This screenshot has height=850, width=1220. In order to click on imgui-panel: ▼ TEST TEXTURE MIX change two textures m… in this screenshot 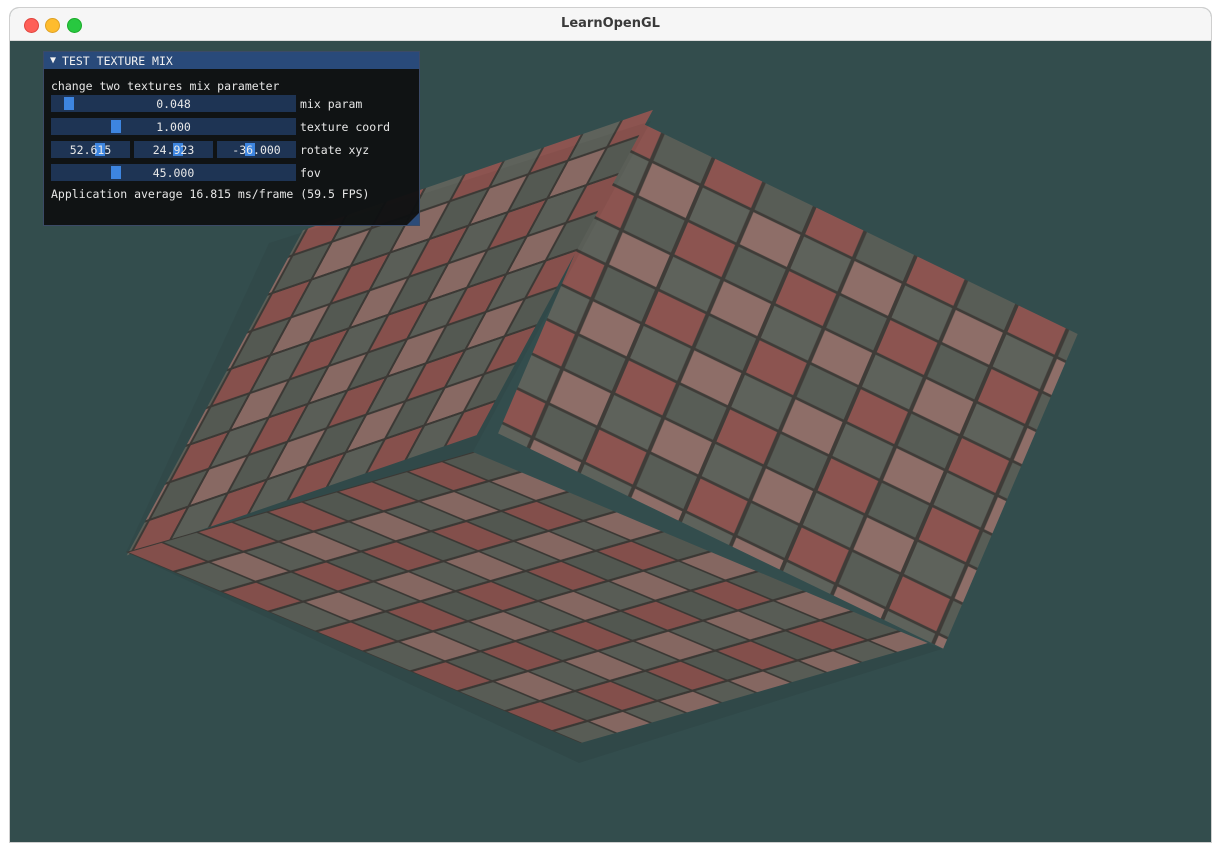, I will do `click(231, 138)`.